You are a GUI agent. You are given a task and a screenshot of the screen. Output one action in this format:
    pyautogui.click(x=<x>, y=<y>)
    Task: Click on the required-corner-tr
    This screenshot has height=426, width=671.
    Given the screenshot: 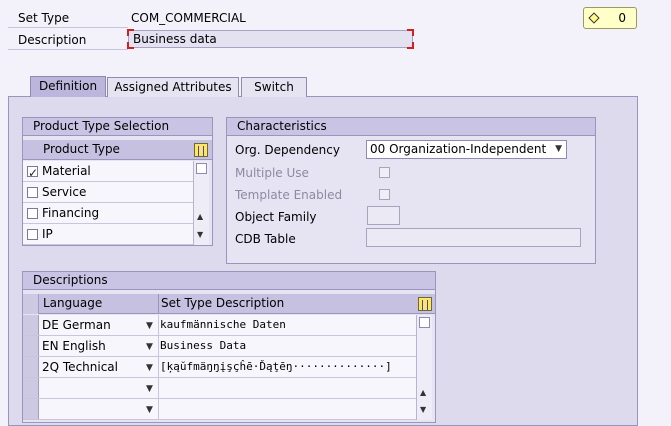 What is the action you would take?
    pyautogui.click(x=410, y=32)
    